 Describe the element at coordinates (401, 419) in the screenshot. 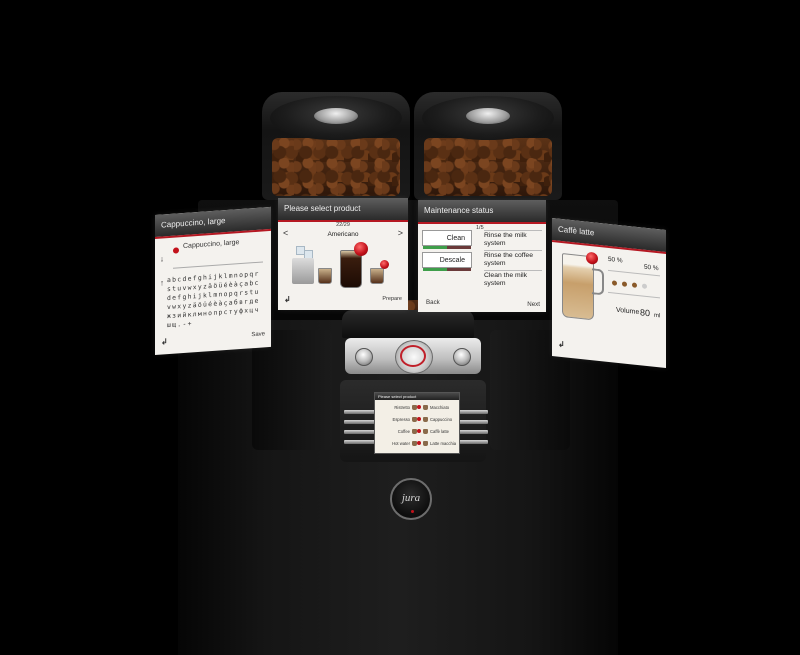

I see `product-label: Espresso` at that location.